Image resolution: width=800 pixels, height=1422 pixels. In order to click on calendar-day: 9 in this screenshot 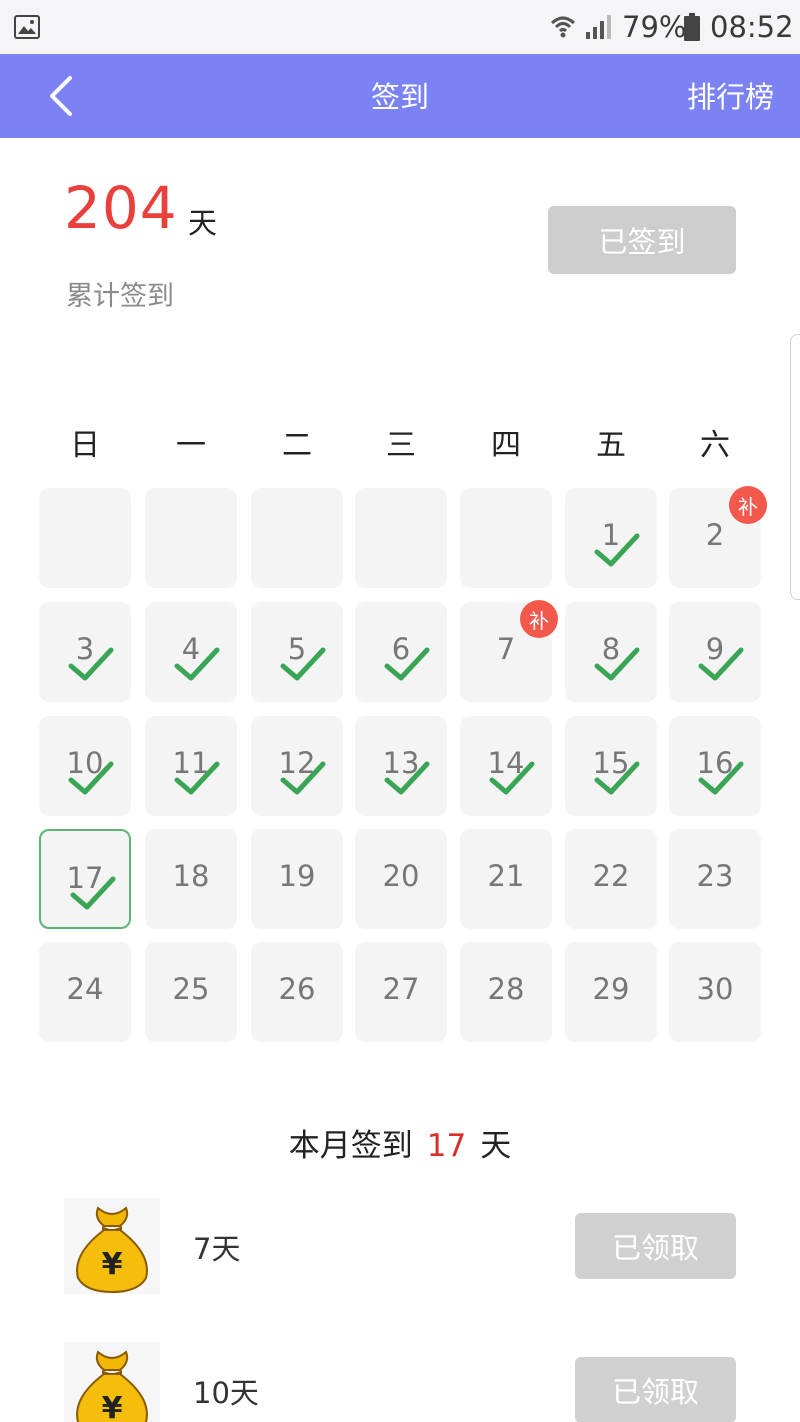, I will do `click(715, 652)`.